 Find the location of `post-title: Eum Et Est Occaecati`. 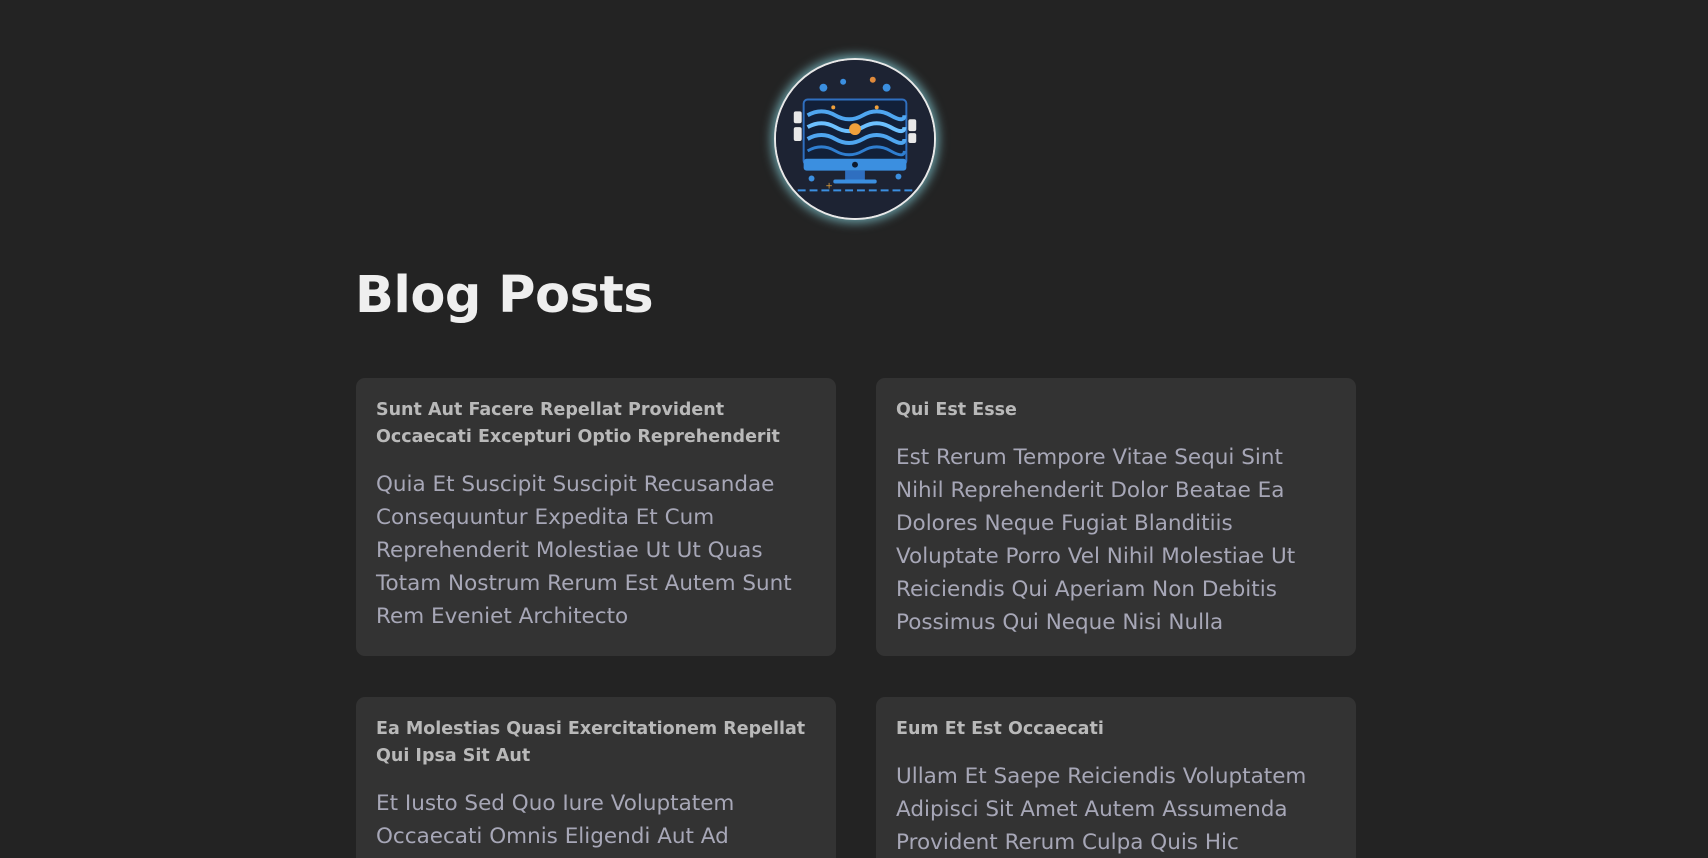

post-title: Eum Et Est Occaecati is located at coordinates (1116, 729).